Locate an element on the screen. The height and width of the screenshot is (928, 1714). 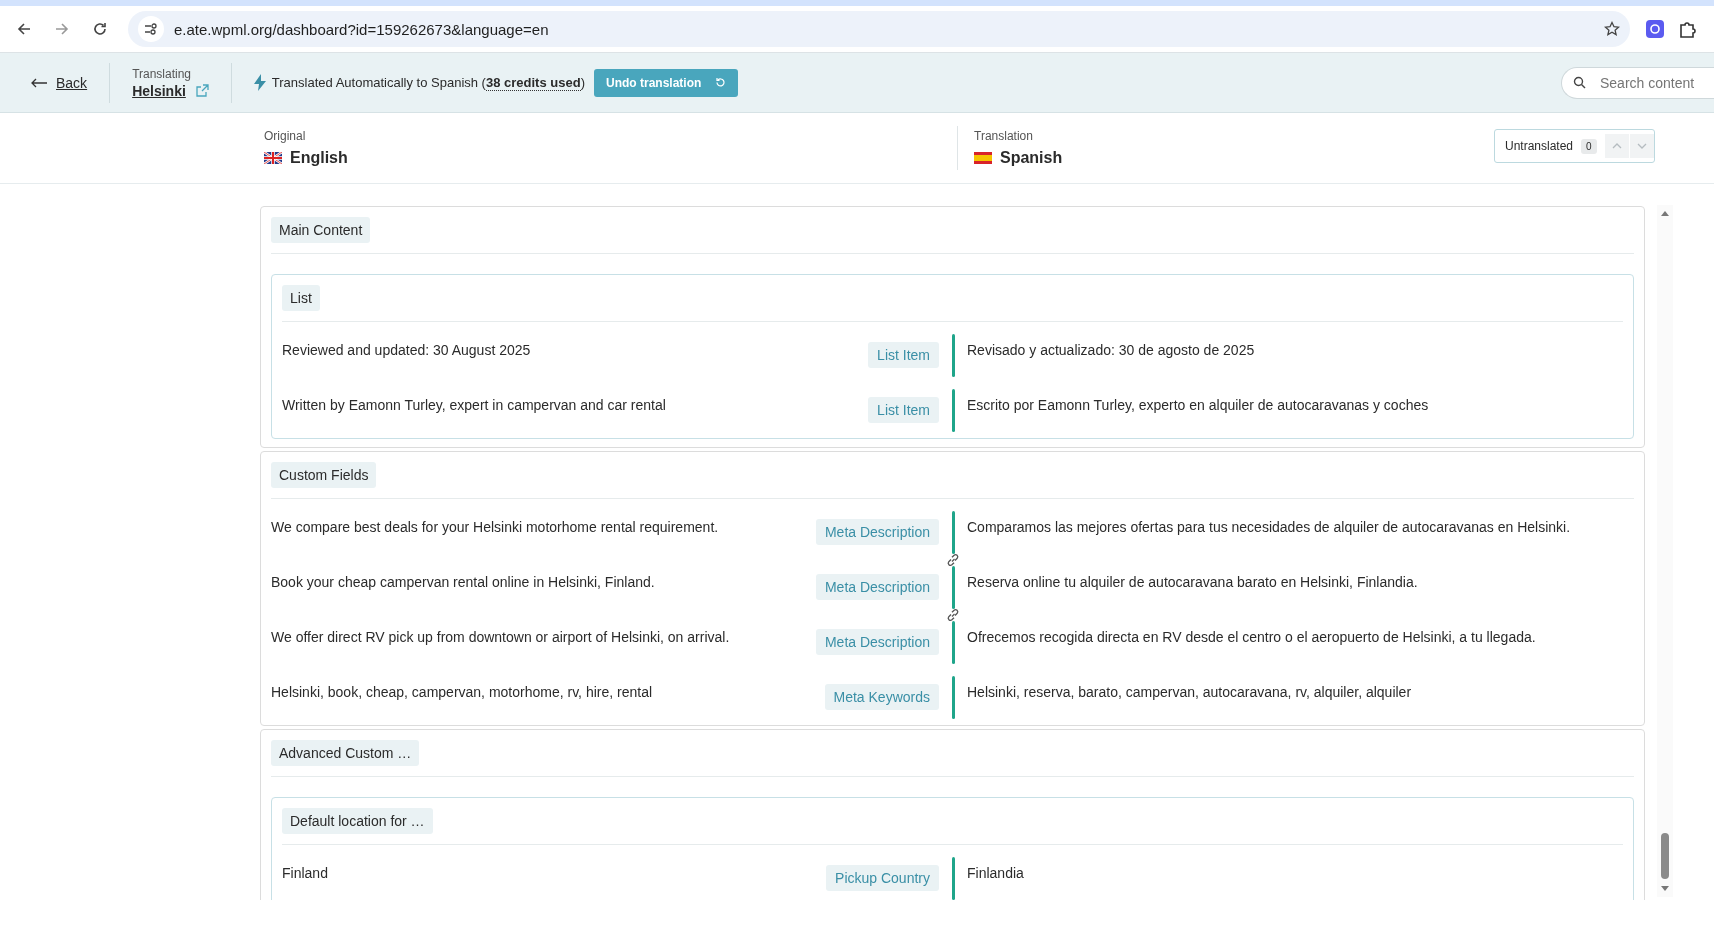
section-title: Custom Fields is located at coordinates (324, 475).